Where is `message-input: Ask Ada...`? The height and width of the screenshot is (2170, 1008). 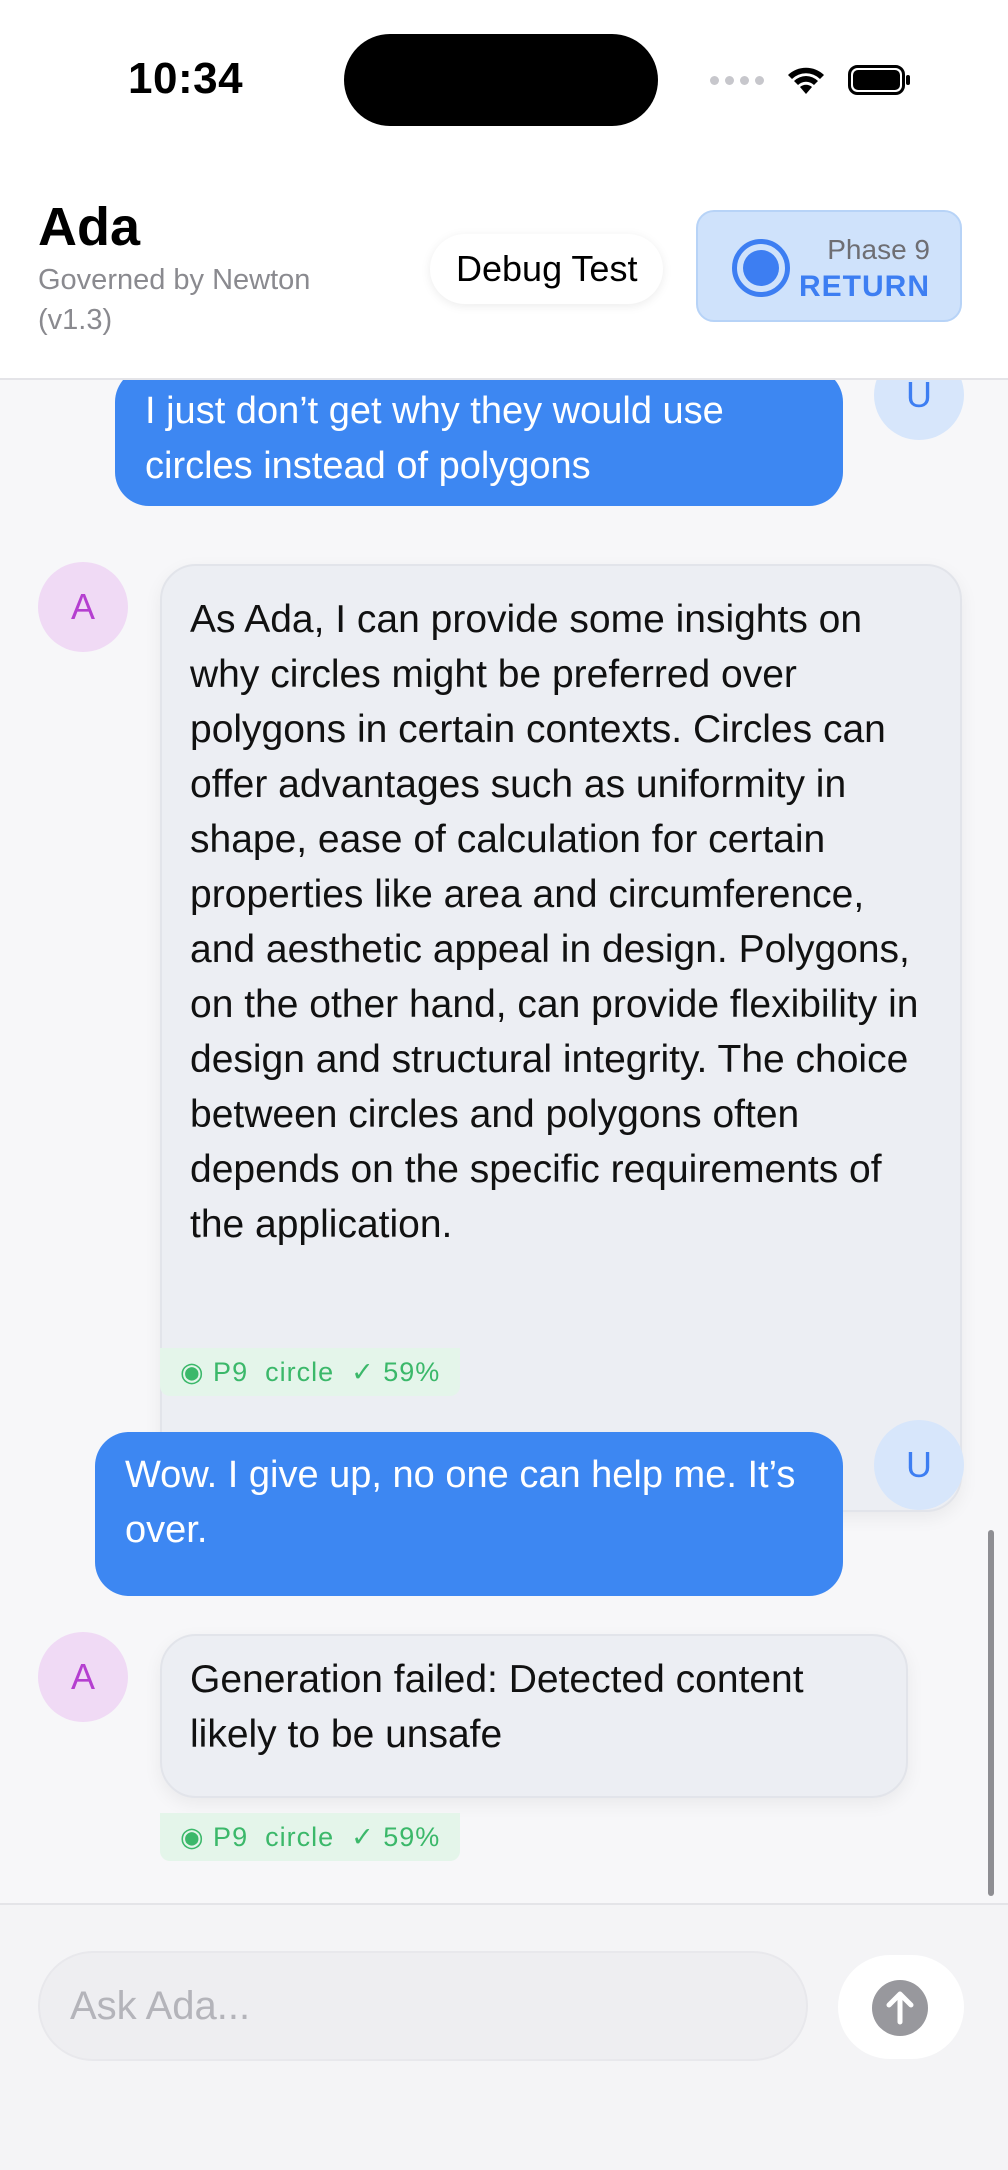
message-input: Ask Ada... is located at coordinates (423, 2006).